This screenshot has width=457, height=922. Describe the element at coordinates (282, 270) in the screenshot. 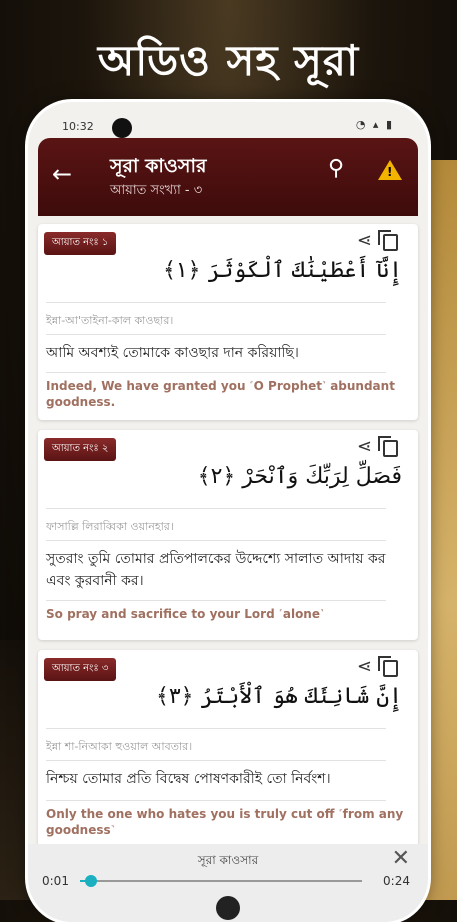

I see `arabic-text: إِنَّآ أَعْطَيْنَٰكَ ٱلْكَوْثَرَ ﴿١﴾` at that location.